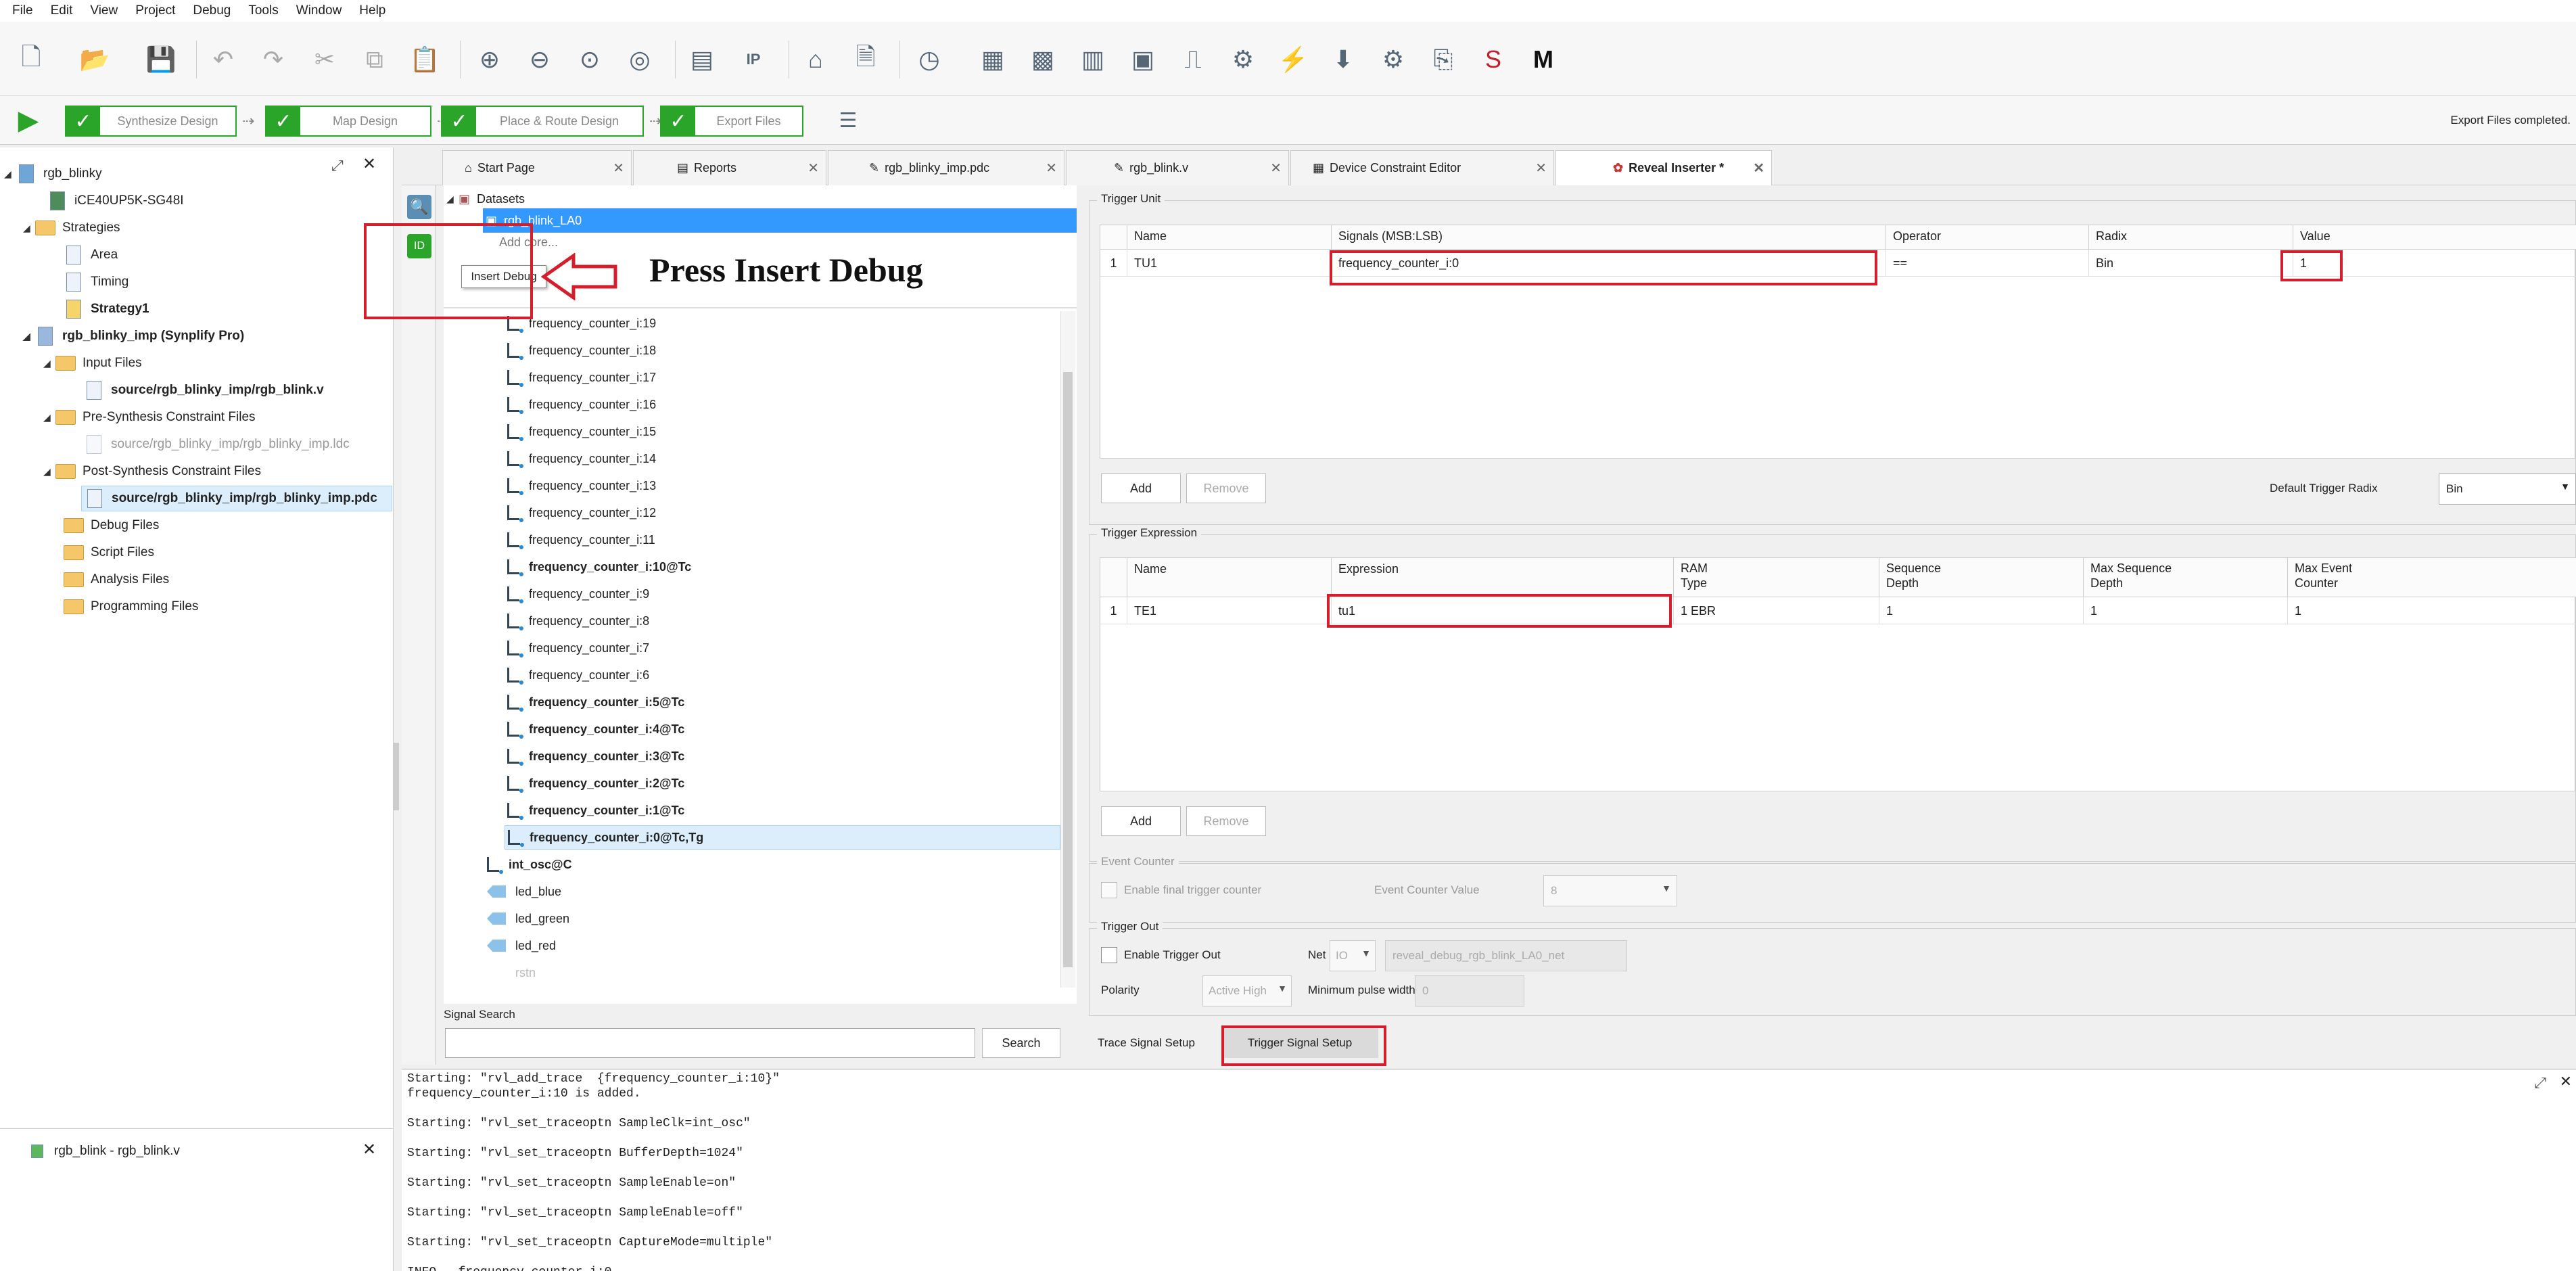 The image size is (2576, 1271). I want to click on zoom-out-icon: ⊖, so click(540, 59).